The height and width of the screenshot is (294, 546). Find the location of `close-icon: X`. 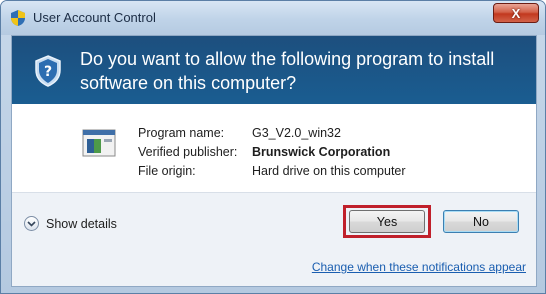

close-icon: X is located at coordinates (516, 13).